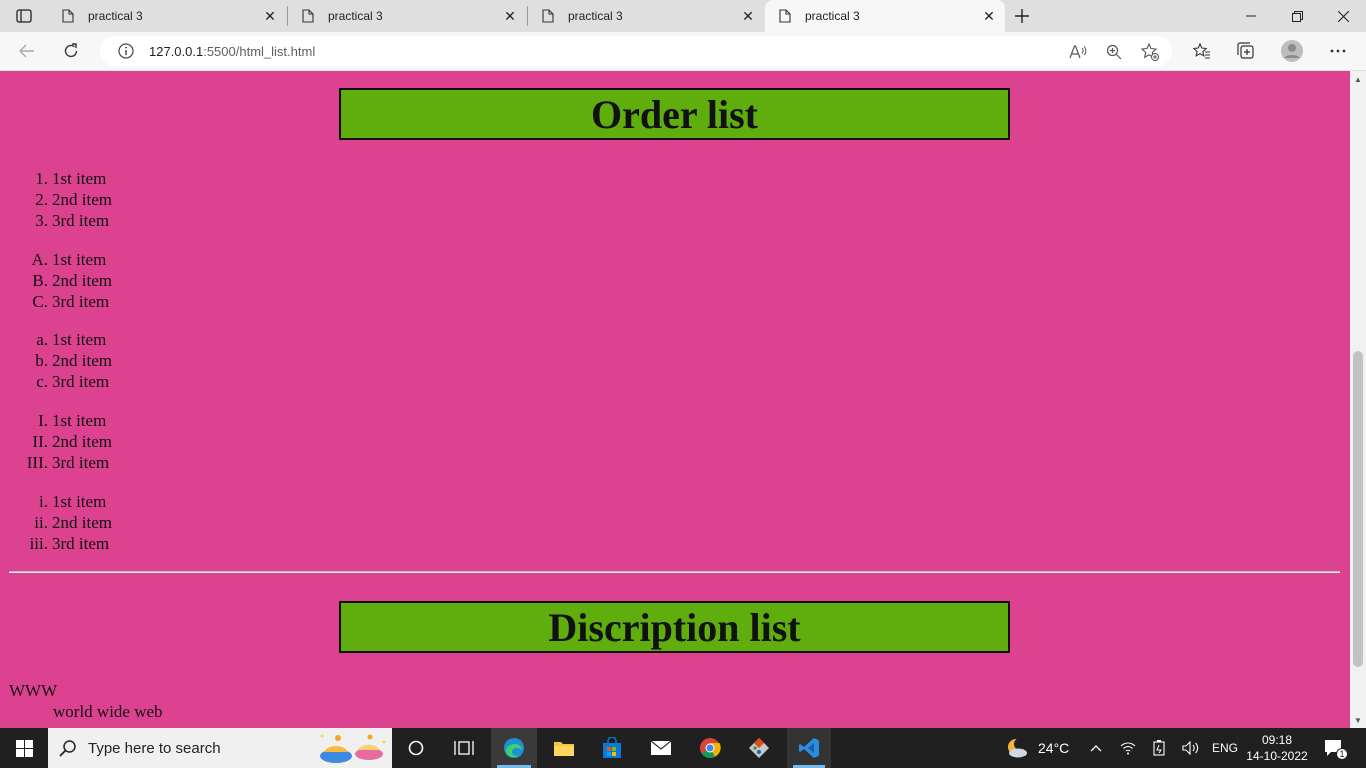 This screenshot has width=1366, height=768. I want to click on profile-button, so click(1292, 51).